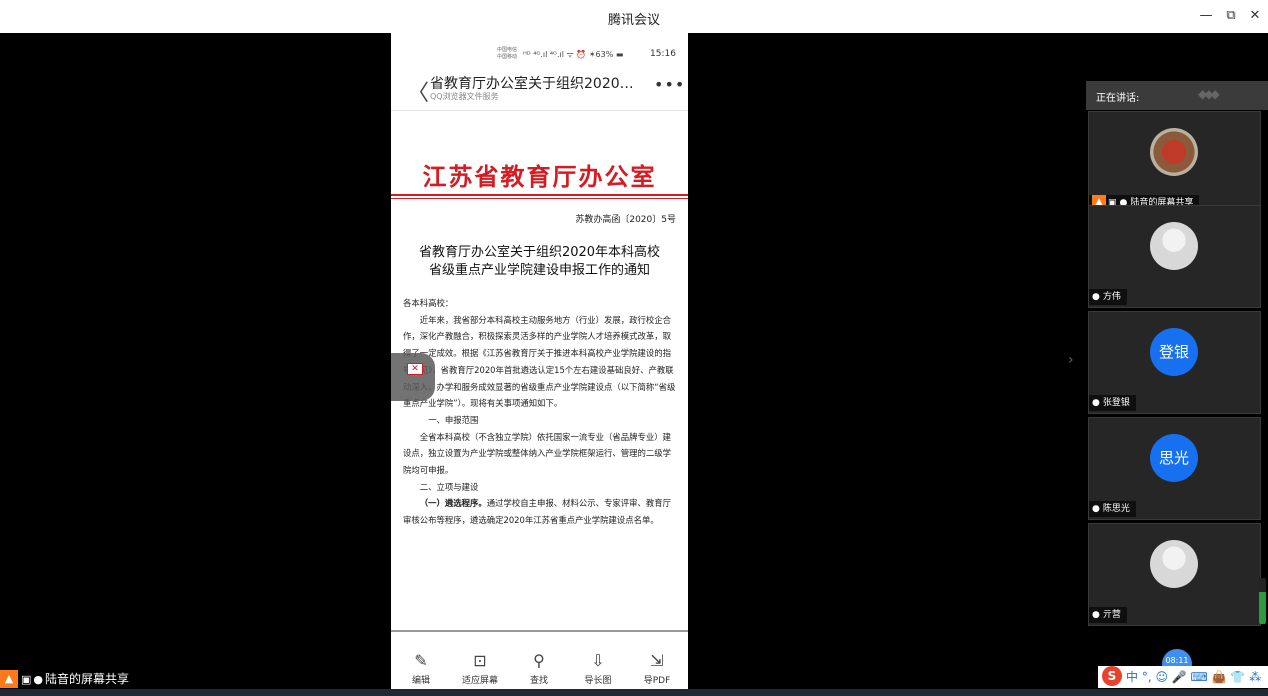 The image size is (1268, 696). I want to click on notice-title: 省教育厅办公室关于组织2020年本科高校 省级重点产业学院建设申报工作的通知, so click(539, 262).